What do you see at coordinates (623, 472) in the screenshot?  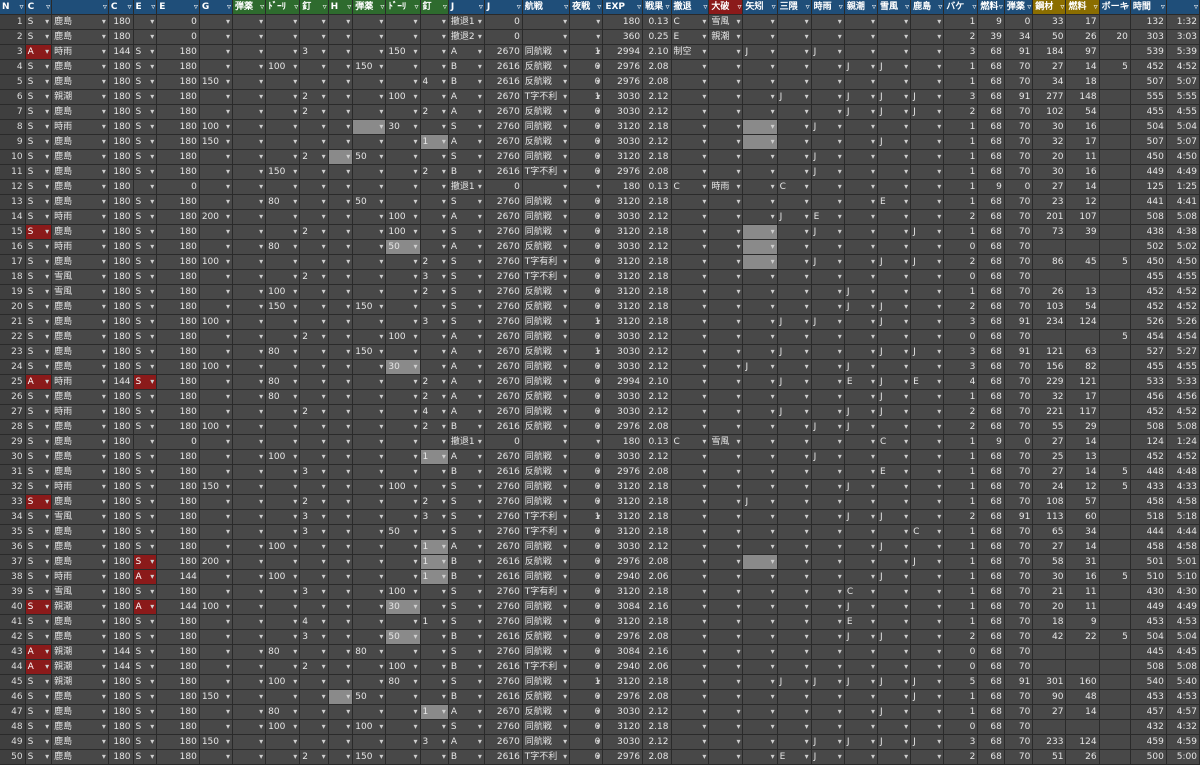 I see `table-cell: 2976` at bounding box center [623, 472].